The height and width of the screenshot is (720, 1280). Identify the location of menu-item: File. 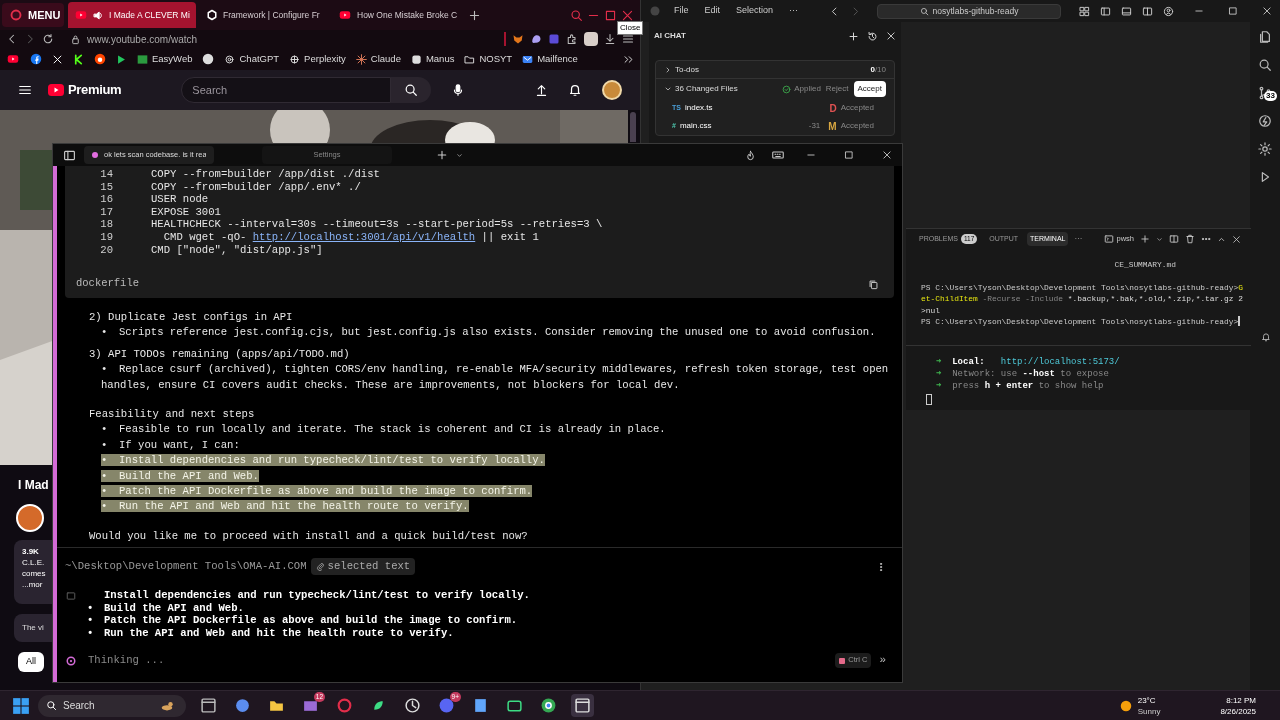
(681, 11).